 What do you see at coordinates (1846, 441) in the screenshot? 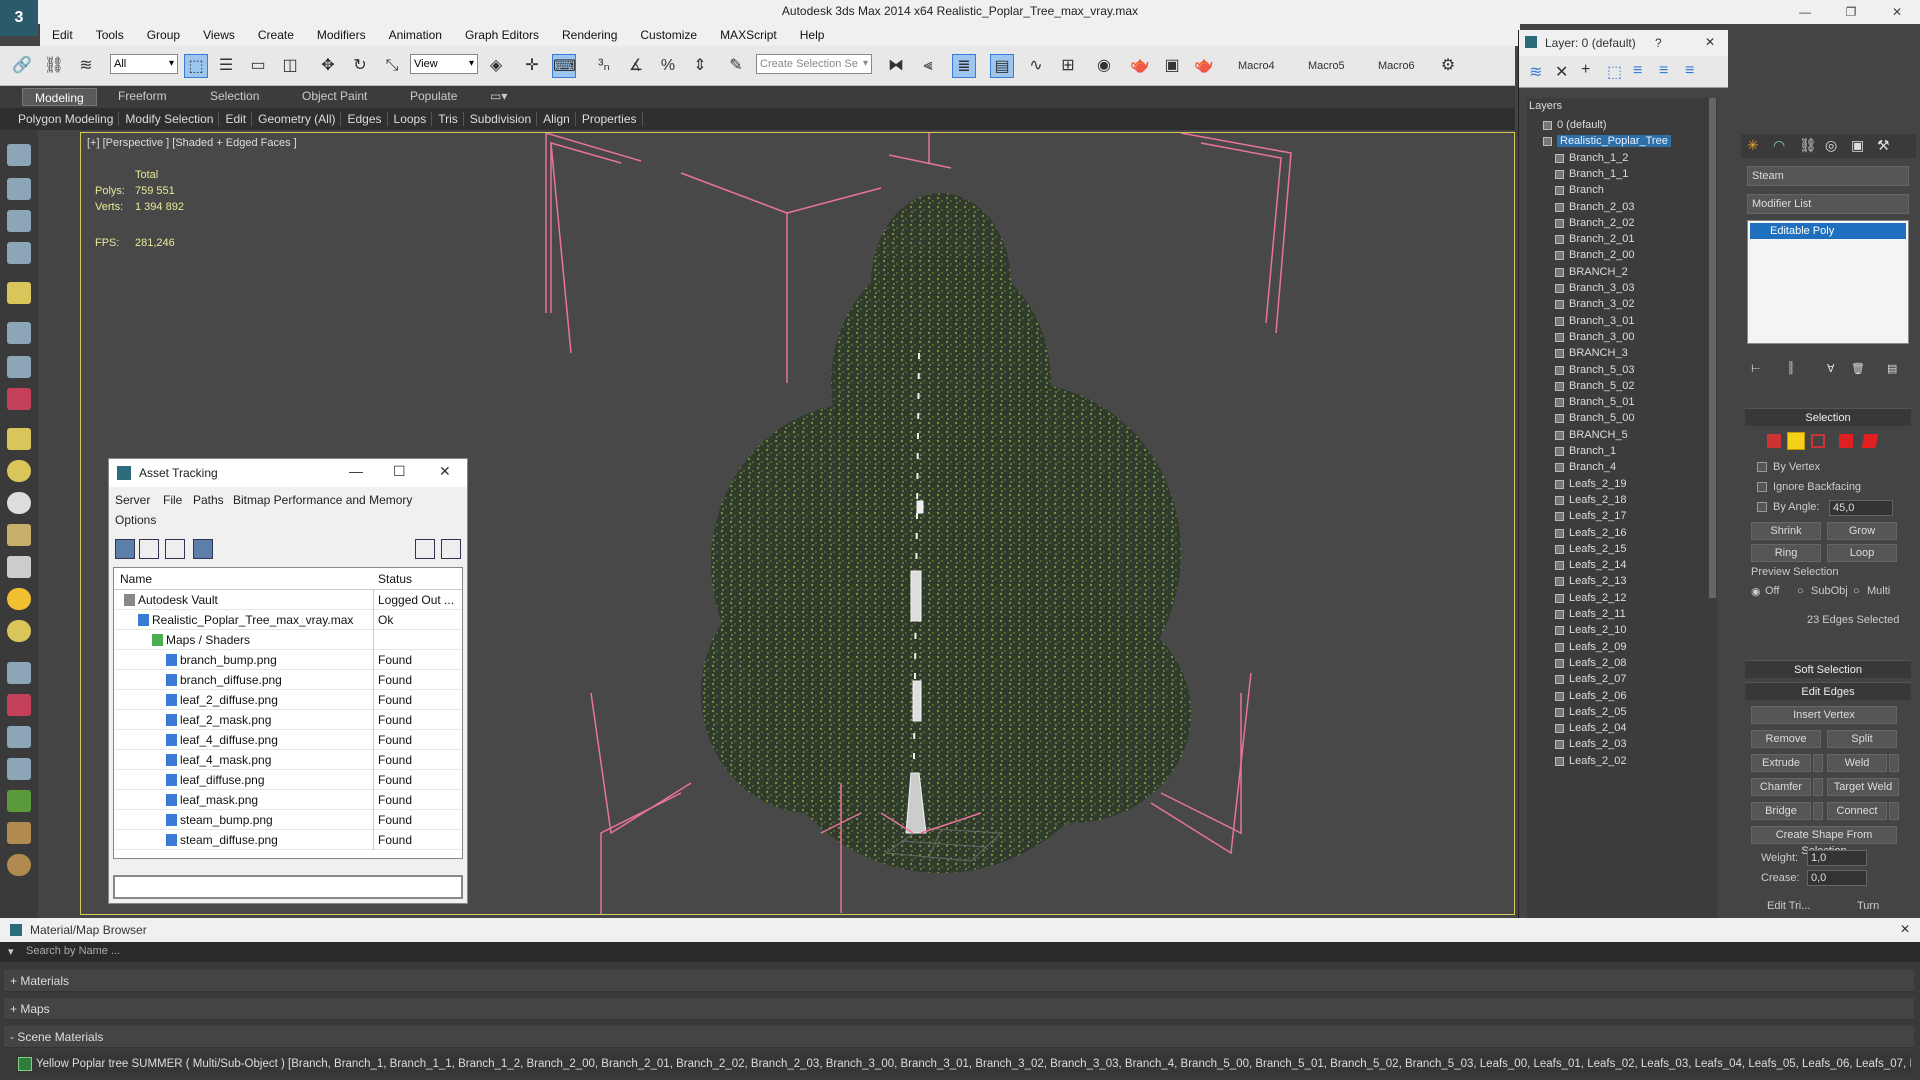
I see `polygon-mode-icon` at bounding box center [1846, 441].